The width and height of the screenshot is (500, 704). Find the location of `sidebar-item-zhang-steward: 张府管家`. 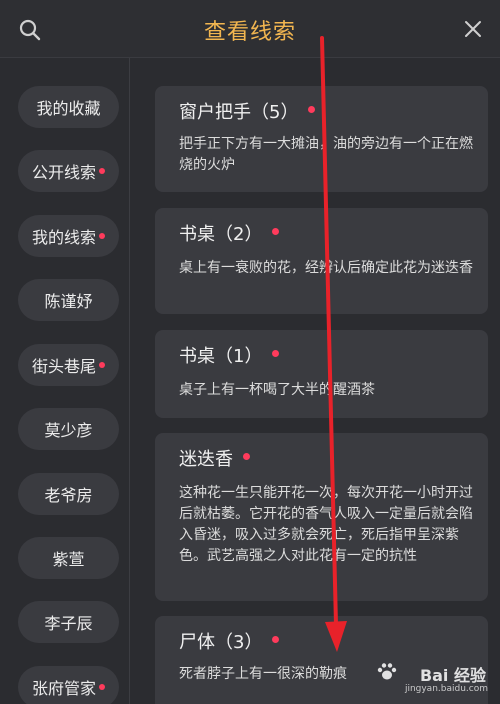

sidebar-item-zhang-steward: 张府管家 is located at coordinates (68, 685).